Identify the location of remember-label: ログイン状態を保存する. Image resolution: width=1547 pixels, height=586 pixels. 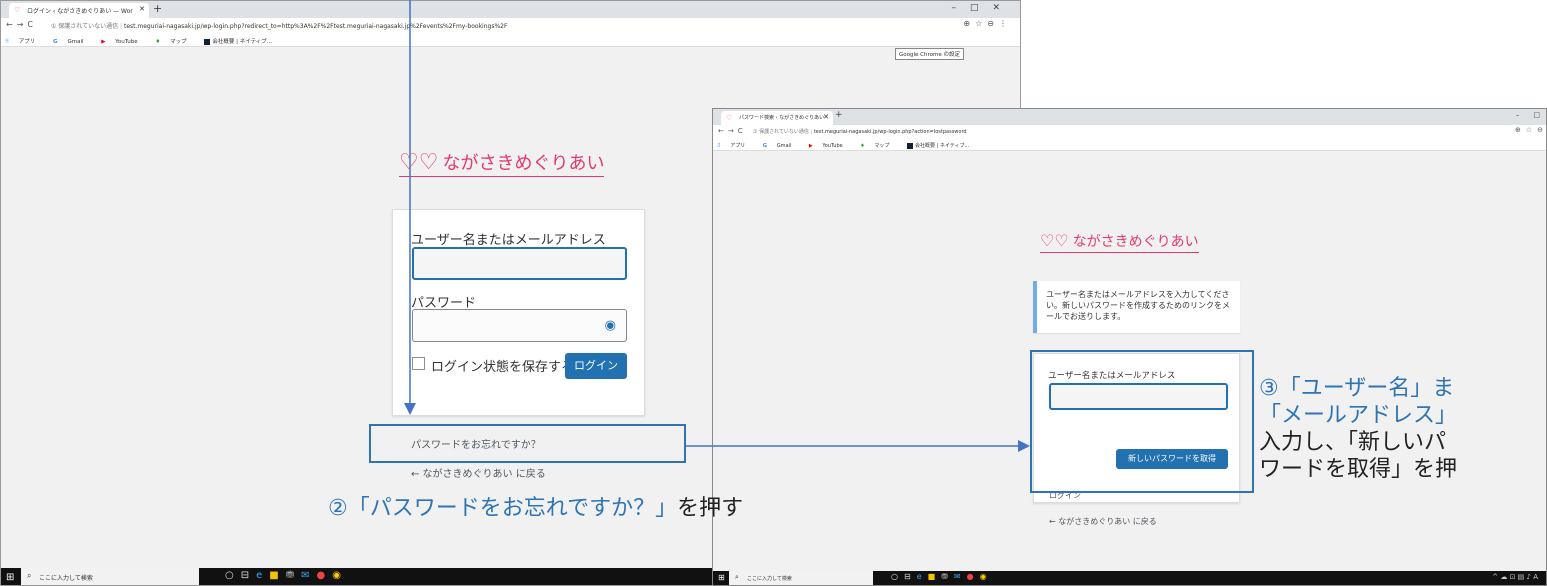
(502, 365).